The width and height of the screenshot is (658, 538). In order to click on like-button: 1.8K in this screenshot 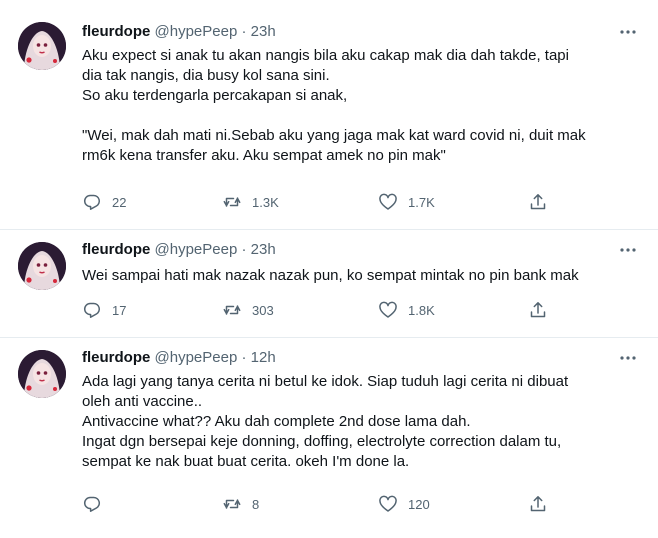, I will do `click(406, 310)`.